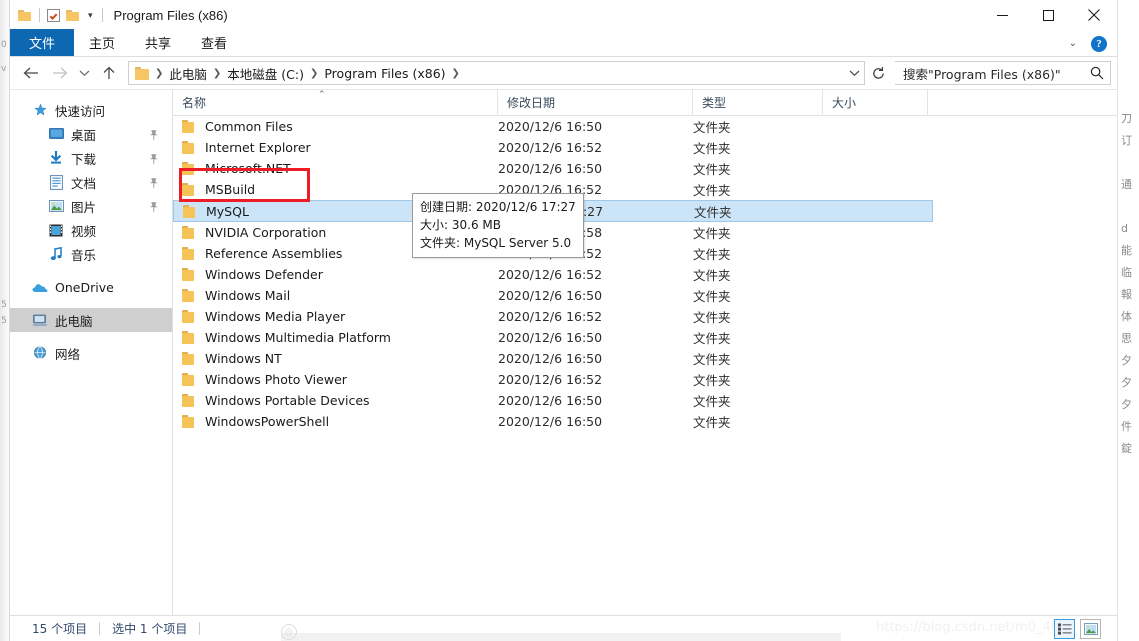 Image resolution: width=1139 pixels, height=641 pixels. I want to click on cell-date-modified: 2020/12/6 16:50, so click(550, 168).